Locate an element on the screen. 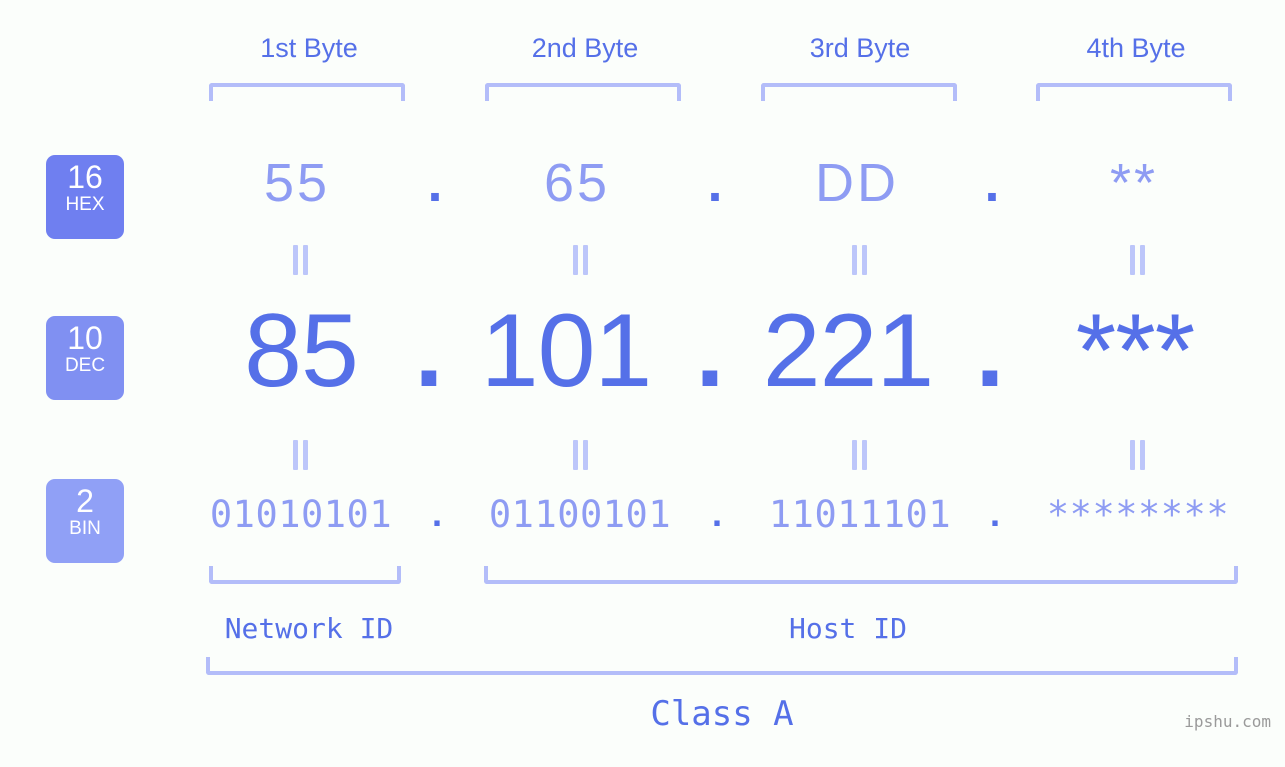 This screenshot has width=1285, height=767. base-badge-dec-name: DEC is located at coordinates (85, 365).